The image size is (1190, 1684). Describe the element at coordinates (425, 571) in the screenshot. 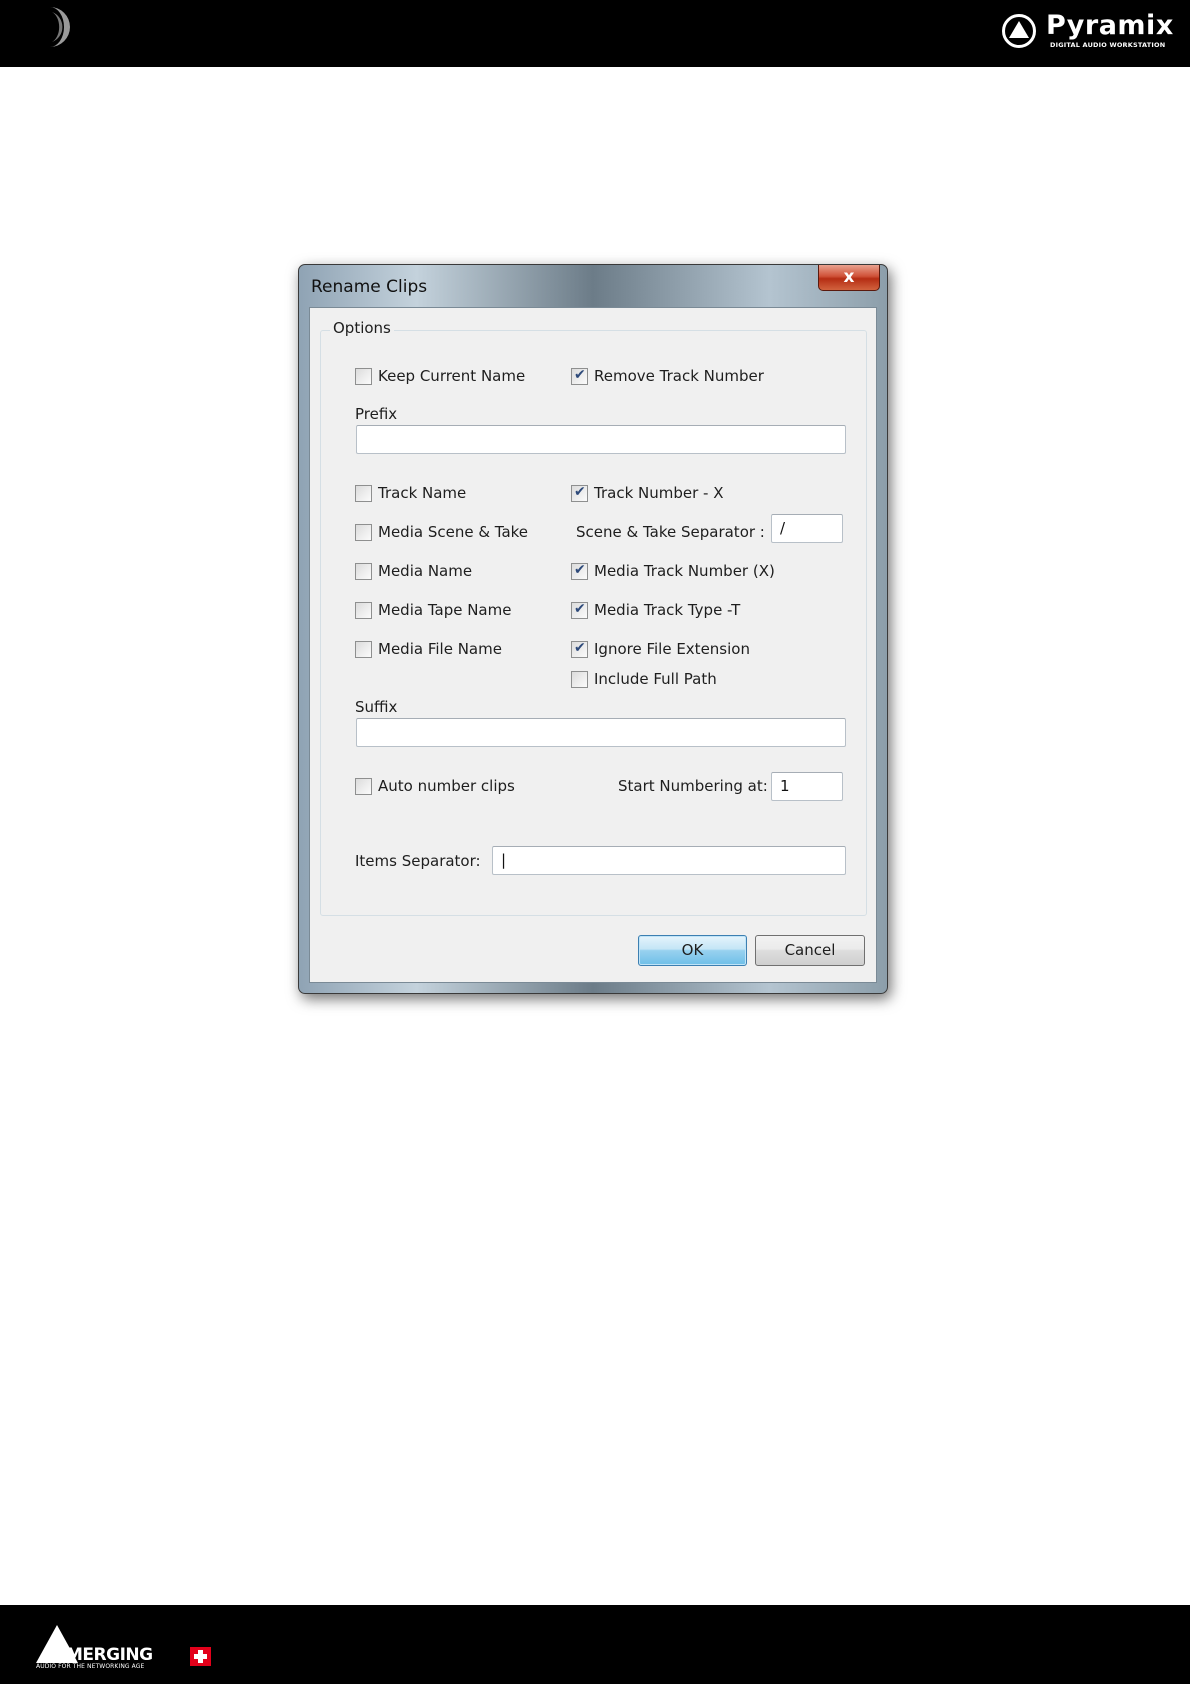

I see `option-label: Media Name` at that location.